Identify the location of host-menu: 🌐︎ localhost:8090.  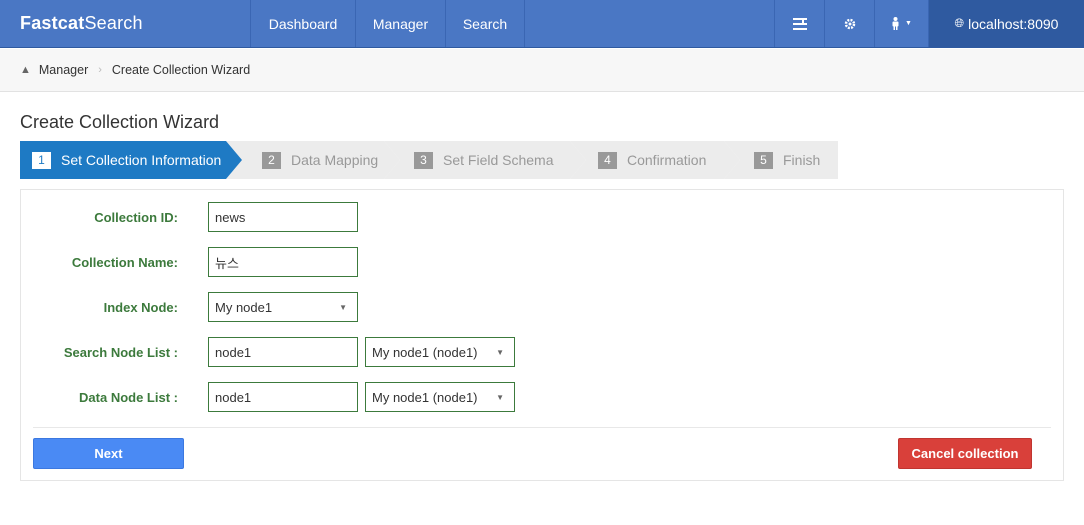
(1006, 23).